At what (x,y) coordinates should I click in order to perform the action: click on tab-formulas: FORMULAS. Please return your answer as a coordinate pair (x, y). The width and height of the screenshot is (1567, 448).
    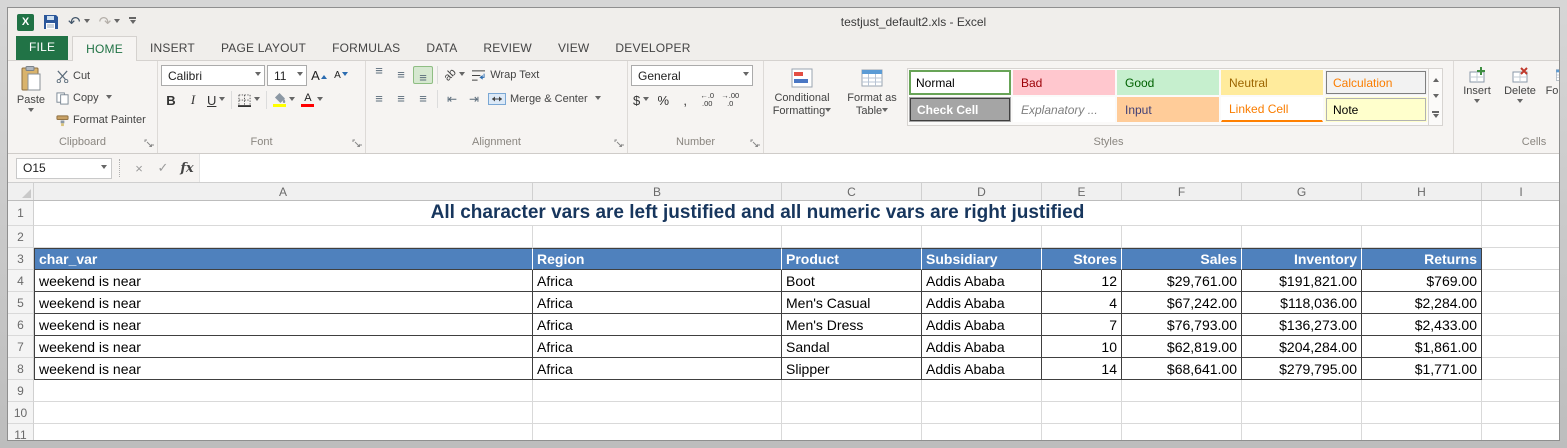
    Looking at the image, I should click on (366, 48).